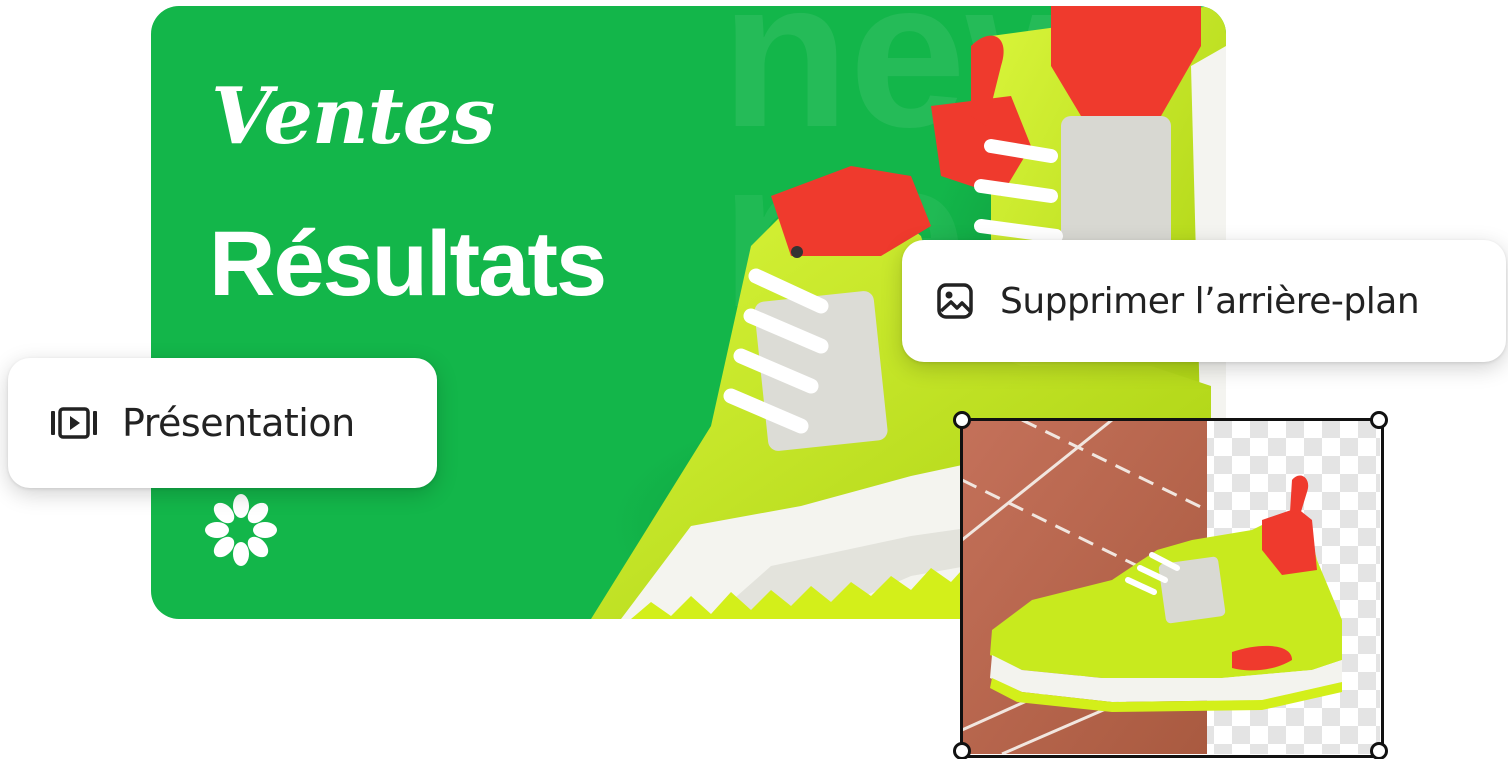  Describe the element at coordinates (1210, 301) in the screenshot. I see `remove-background-label: Supprimer l’arrière-plan` at that location.